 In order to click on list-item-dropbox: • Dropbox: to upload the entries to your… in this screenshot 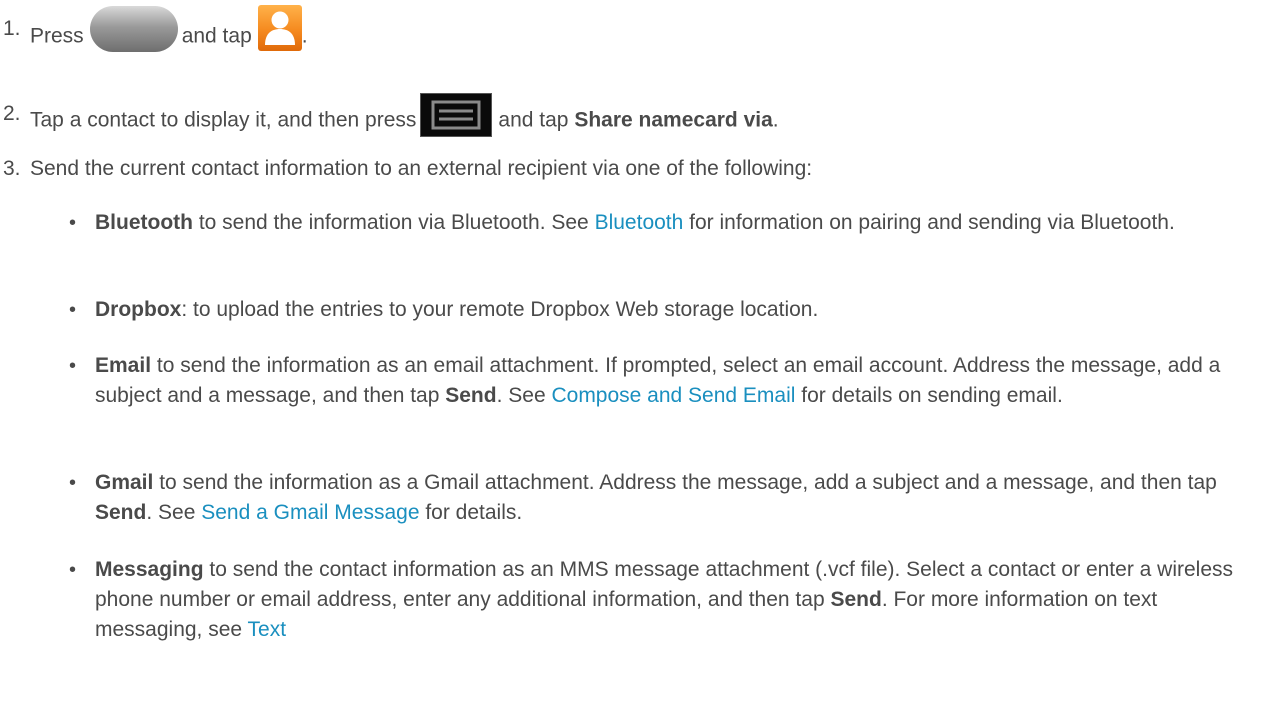, I will do `click(662, 310)`.